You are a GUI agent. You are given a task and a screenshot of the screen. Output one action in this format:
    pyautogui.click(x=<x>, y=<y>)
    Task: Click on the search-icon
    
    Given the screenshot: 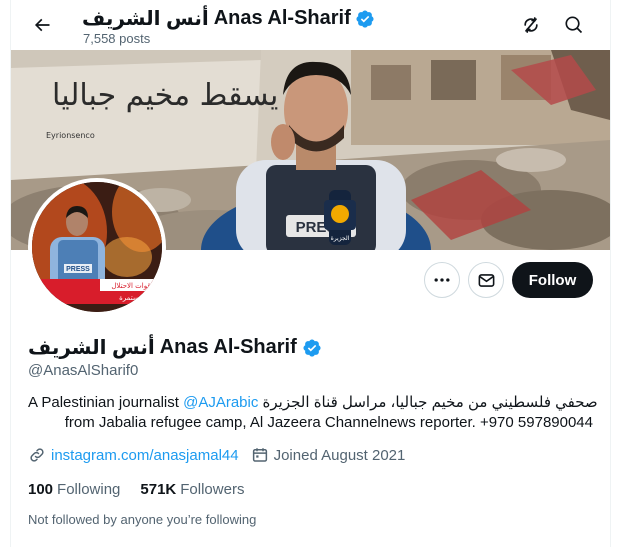 What is the action you would take?
    pyautogui.click(x=574, y=25)
    